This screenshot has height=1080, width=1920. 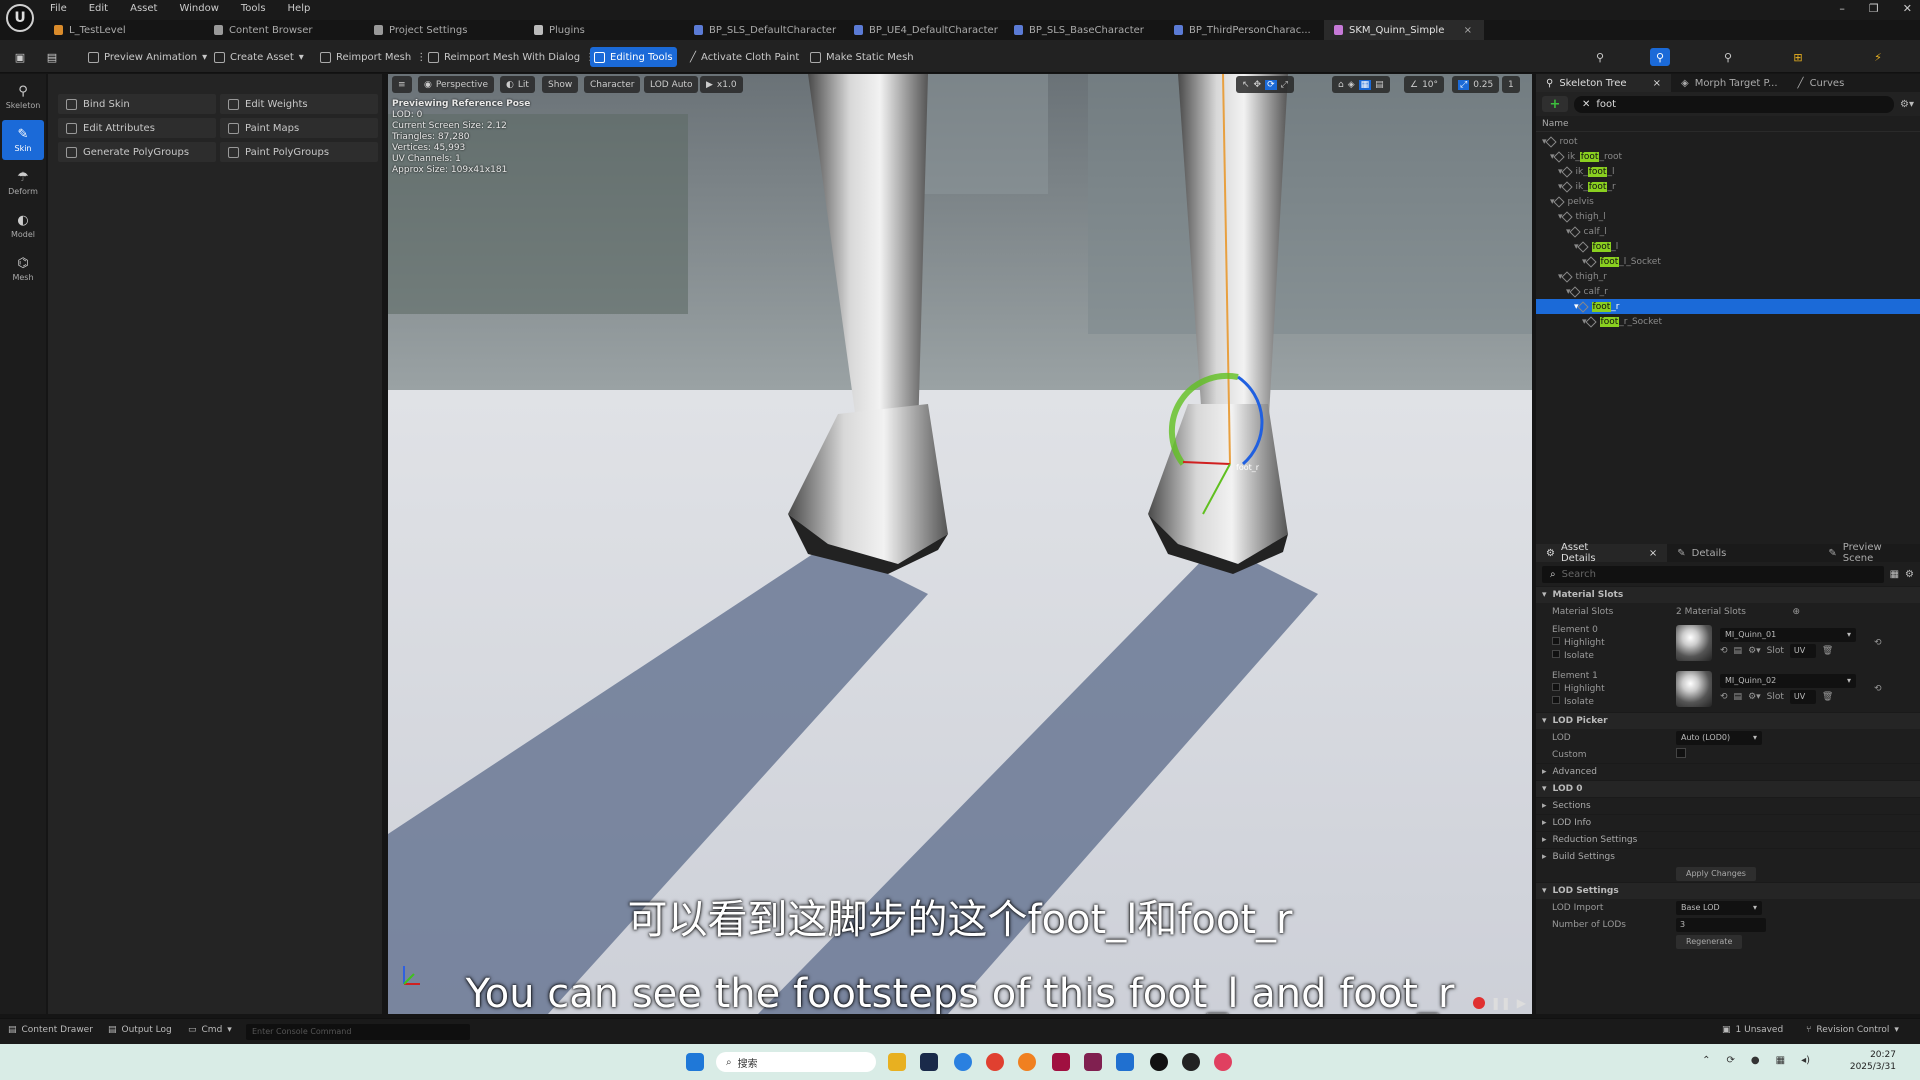 I want to click on highlight-checkbox, so click(x=1556, y=686).